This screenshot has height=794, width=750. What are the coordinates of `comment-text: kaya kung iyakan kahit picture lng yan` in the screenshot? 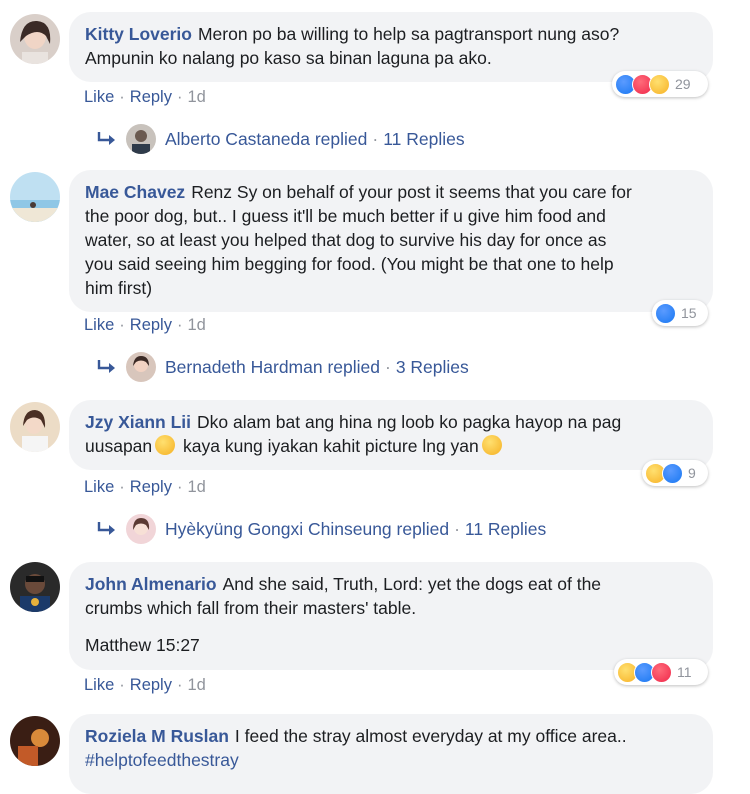 It's located at (328, 446).